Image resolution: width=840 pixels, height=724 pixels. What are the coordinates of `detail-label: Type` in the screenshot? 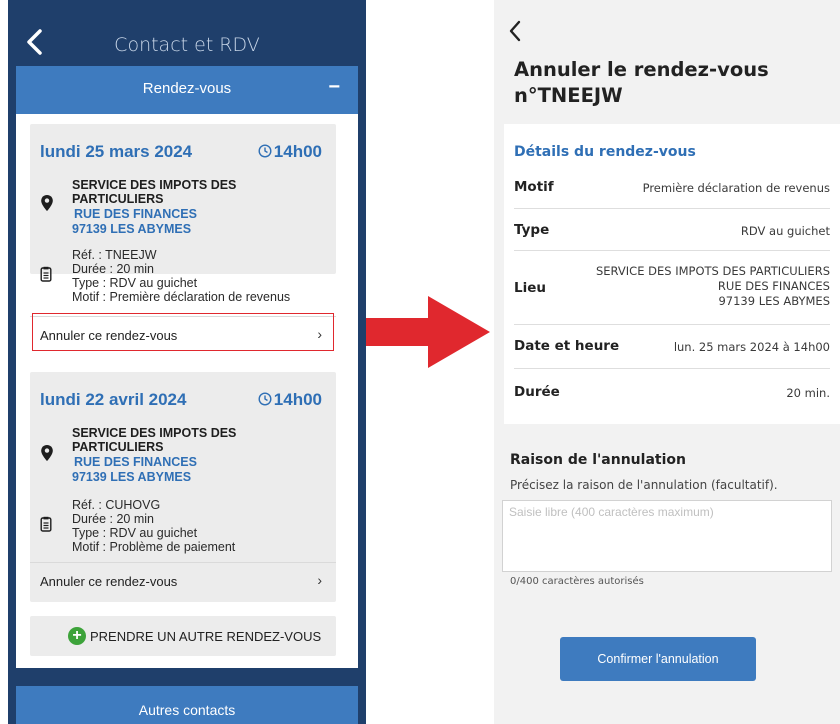 It's located at (532, 230).